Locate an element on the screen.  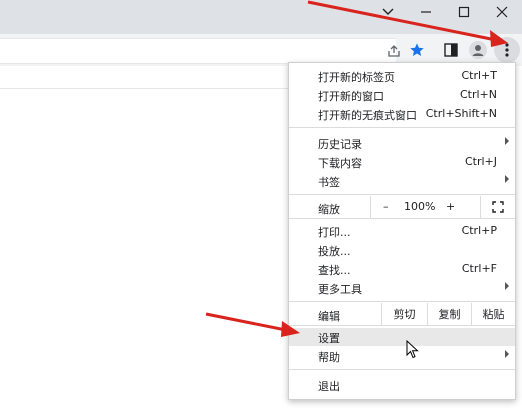
copy-button: 复制 is located at coordinates (449, 314).